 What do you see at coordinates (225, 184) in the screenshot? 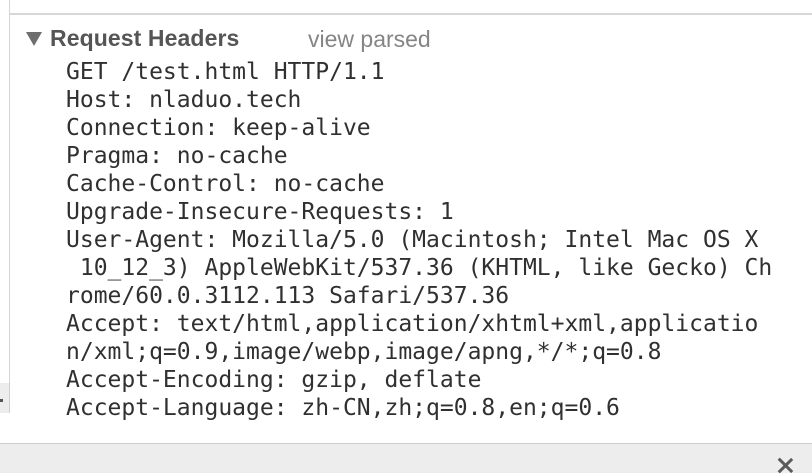
I see `header-line: Cache-Control: no-cache` at bounding box center [225, 184].